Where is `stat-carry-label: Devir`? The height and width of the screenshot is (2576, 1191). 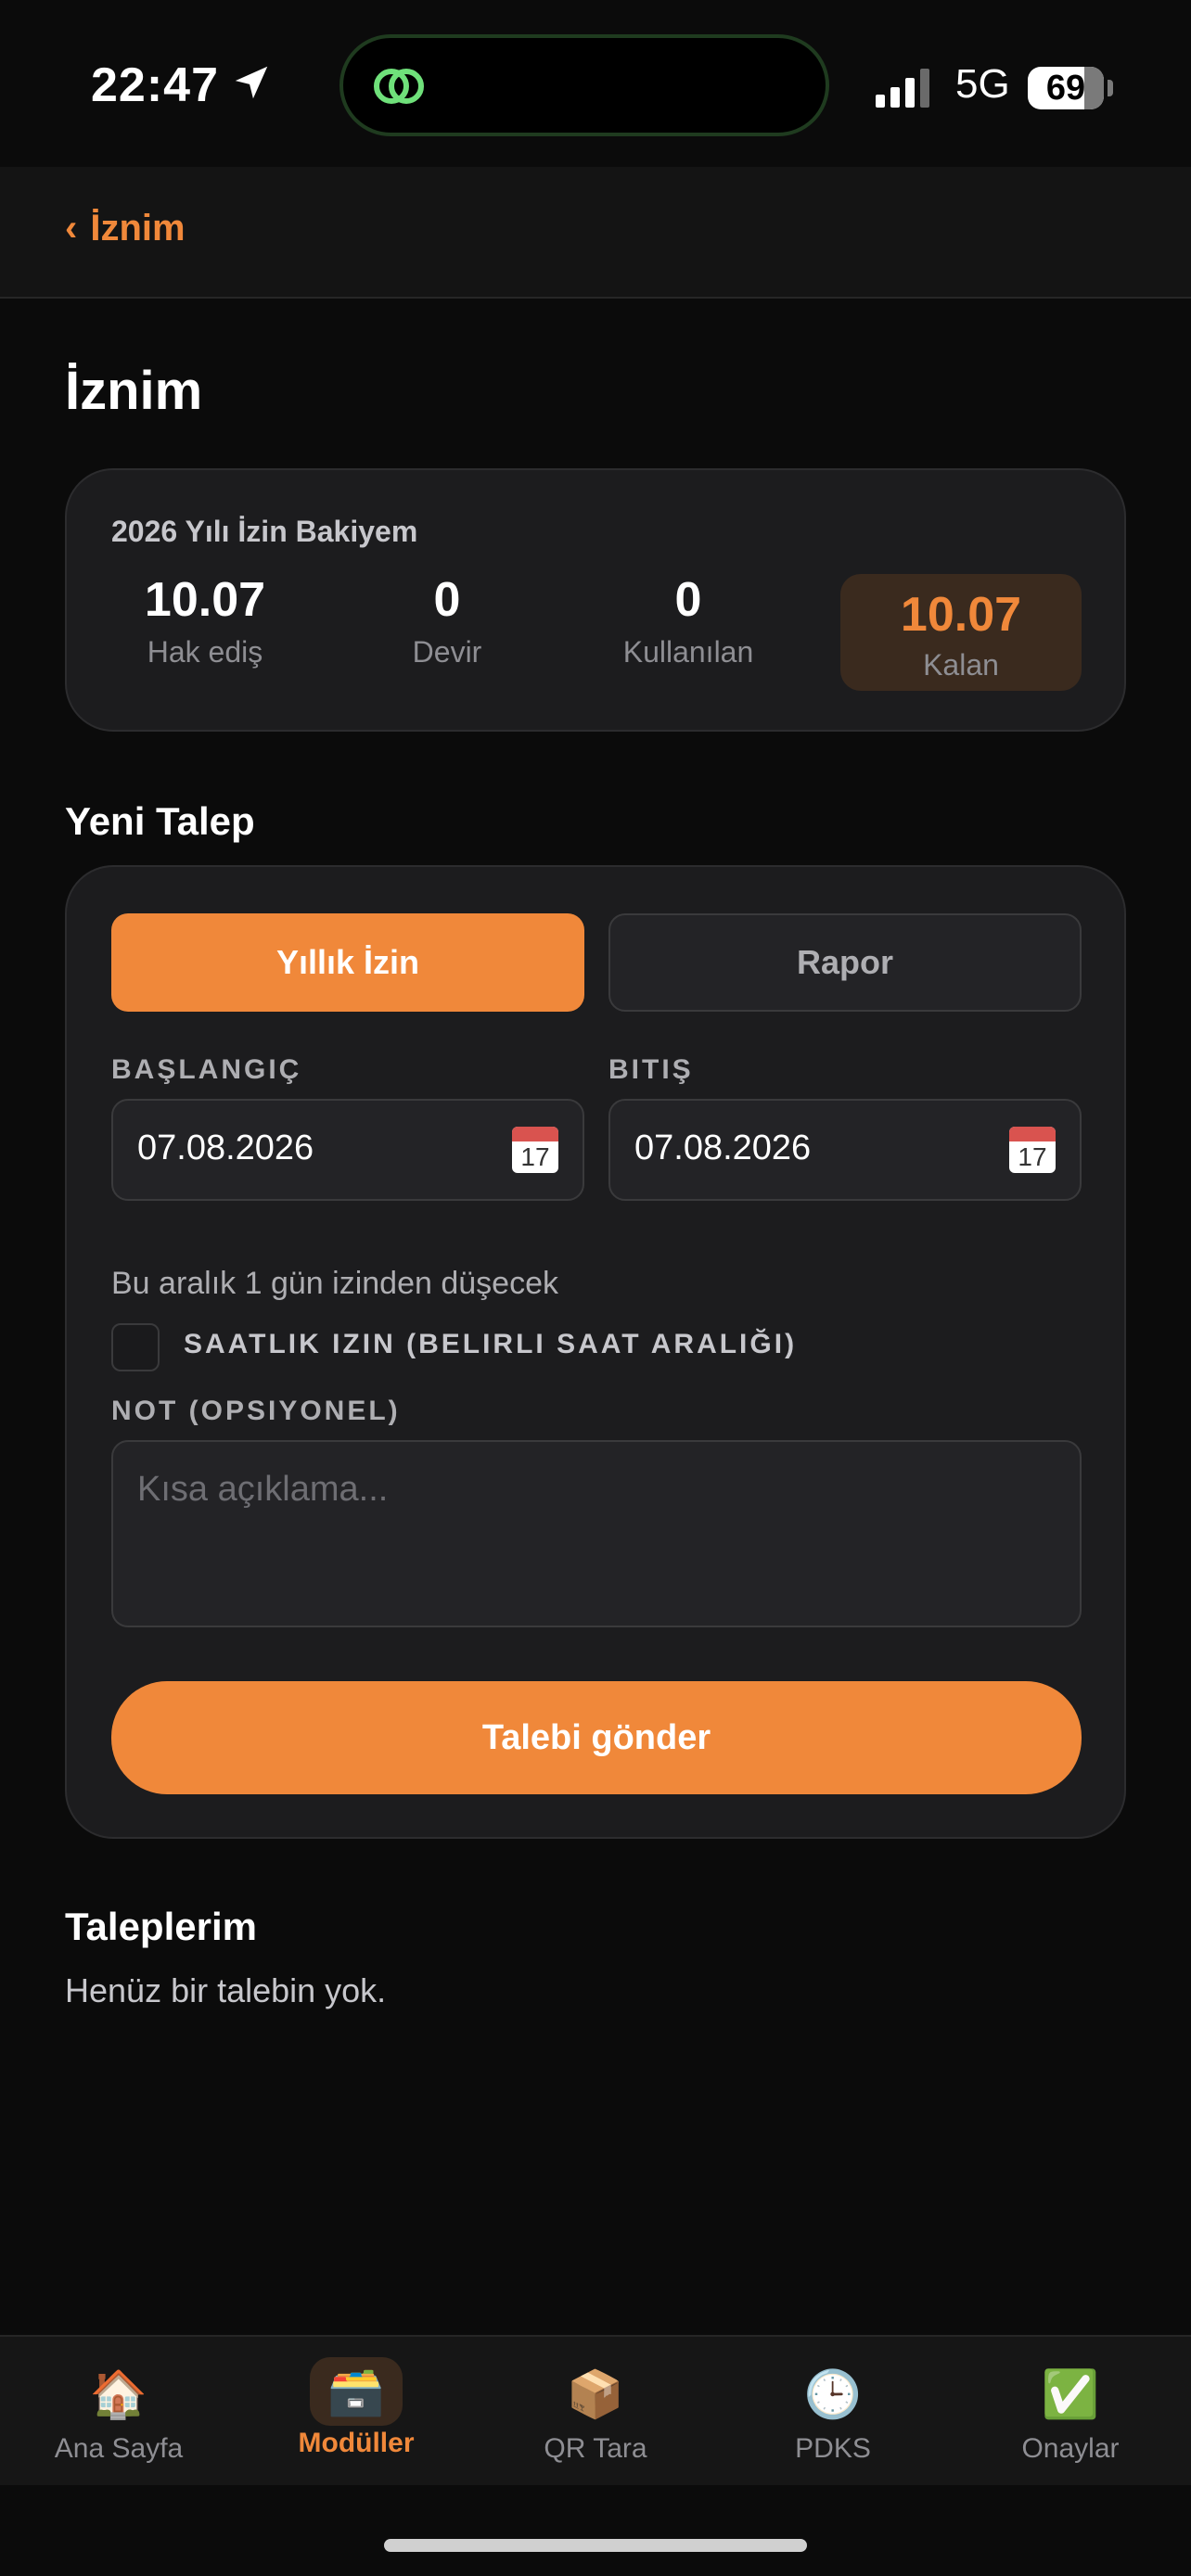 stat-carry-label: Devir is located at coordinates (447, 652).